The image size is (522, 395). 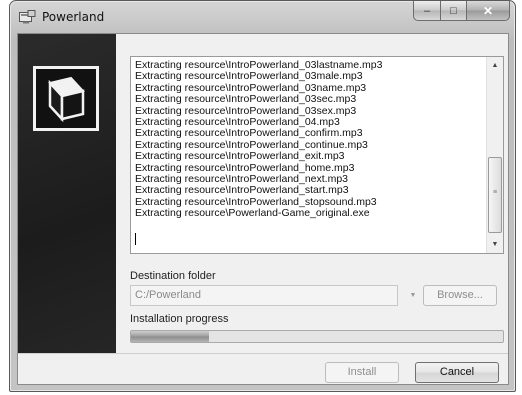 I want to click on log-scrollbar: ▲ ≡ ▼, so click(x=494, y=155).